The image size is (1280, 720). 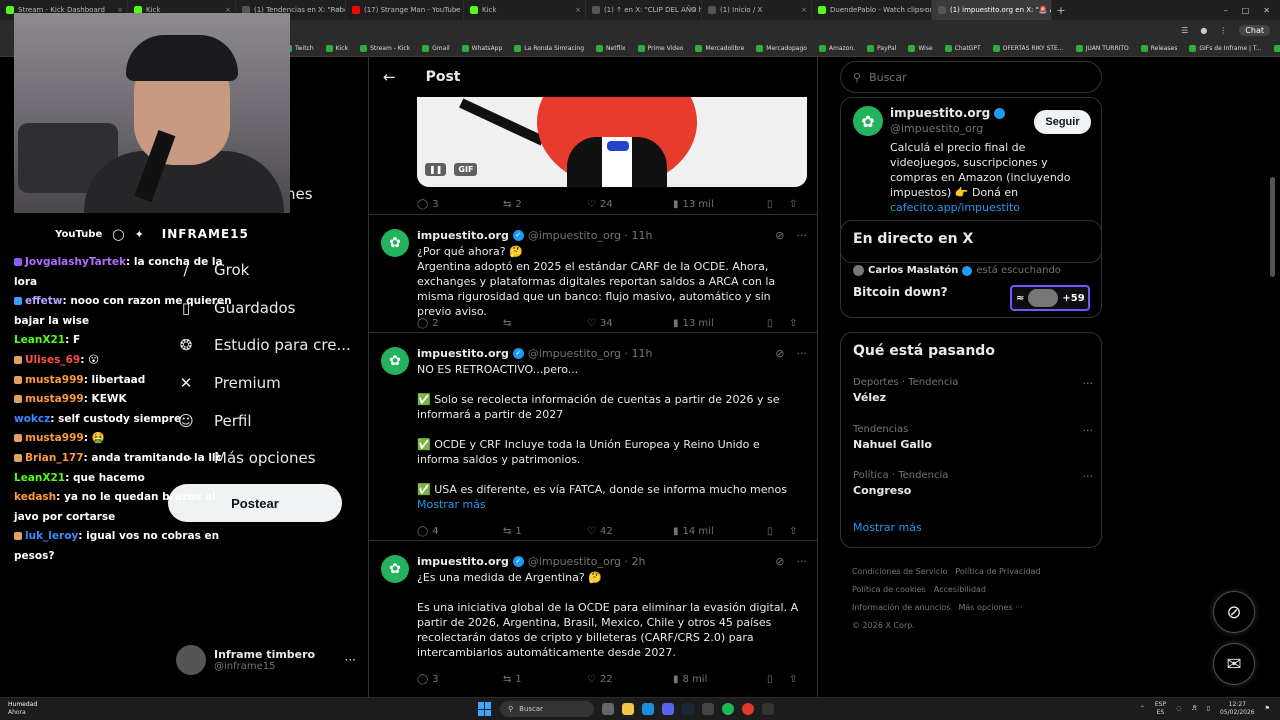 I want to click on search-input: Buscar, so click(x=888, y=77).